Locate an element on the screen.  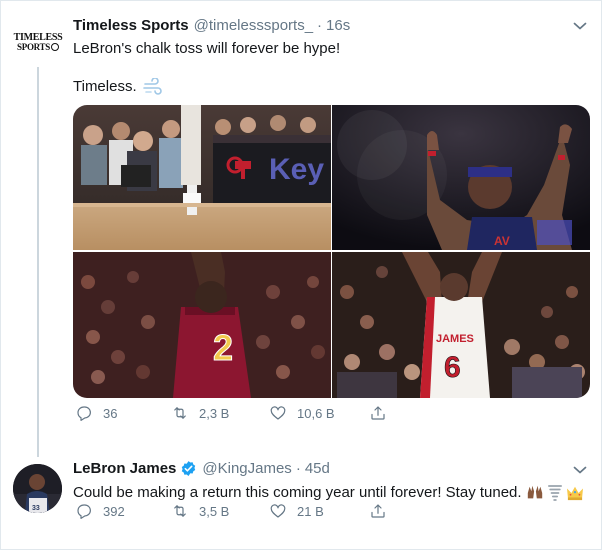
avatar-logo-line1: TIMELESS is located at coordinates (38, 37).